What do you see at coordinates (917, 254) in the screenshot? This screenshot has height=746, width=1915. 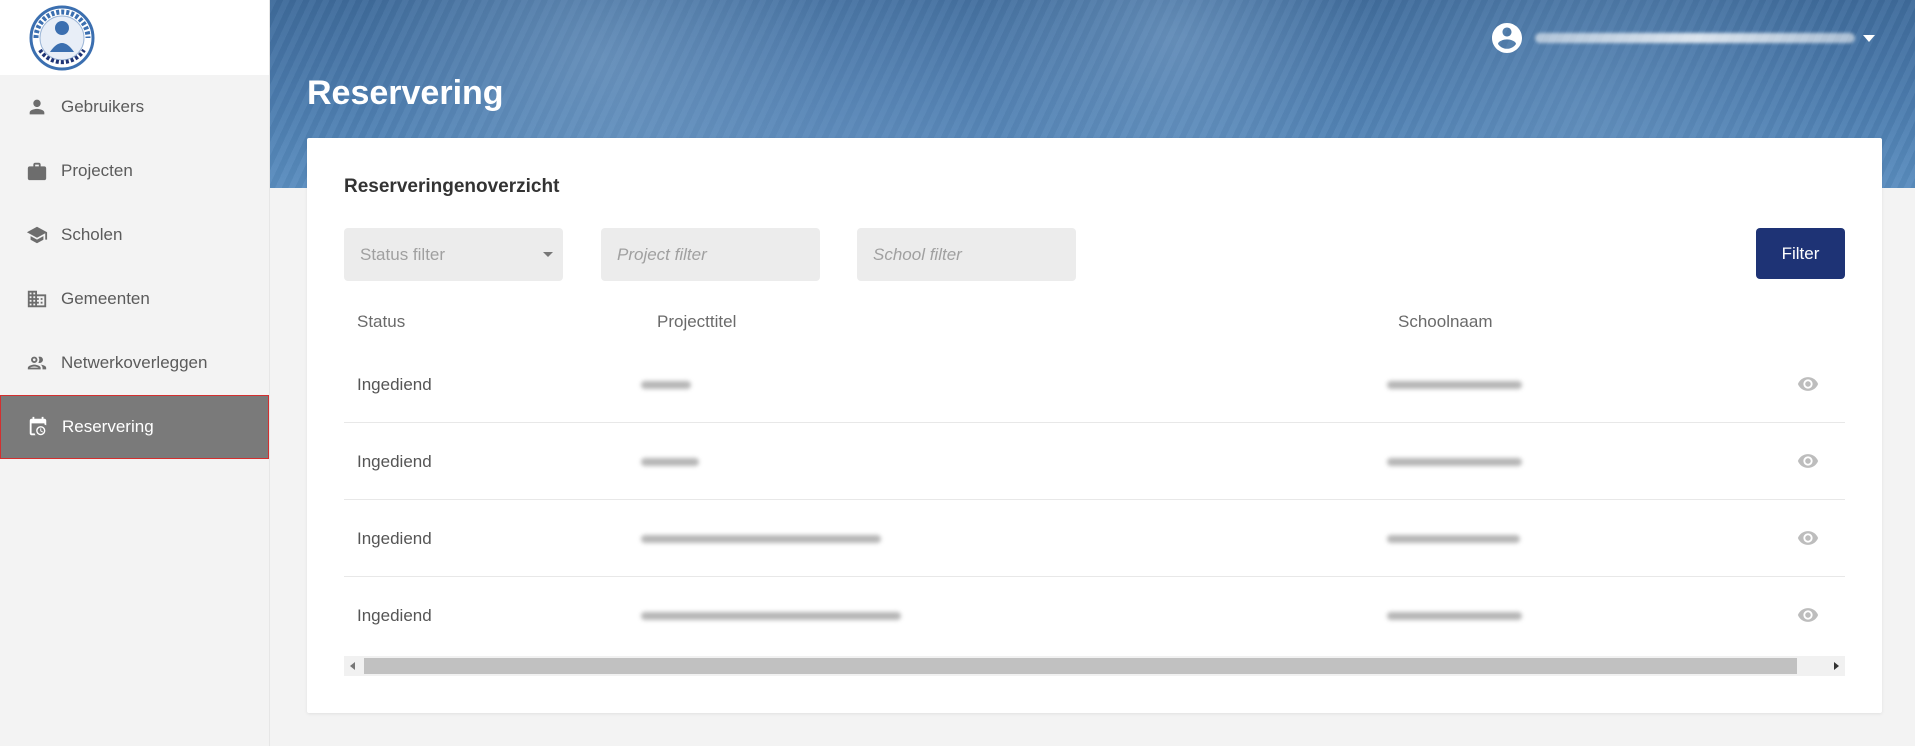 I see `school-filter-placeholder: School filter` at bounding box center [917, 254].